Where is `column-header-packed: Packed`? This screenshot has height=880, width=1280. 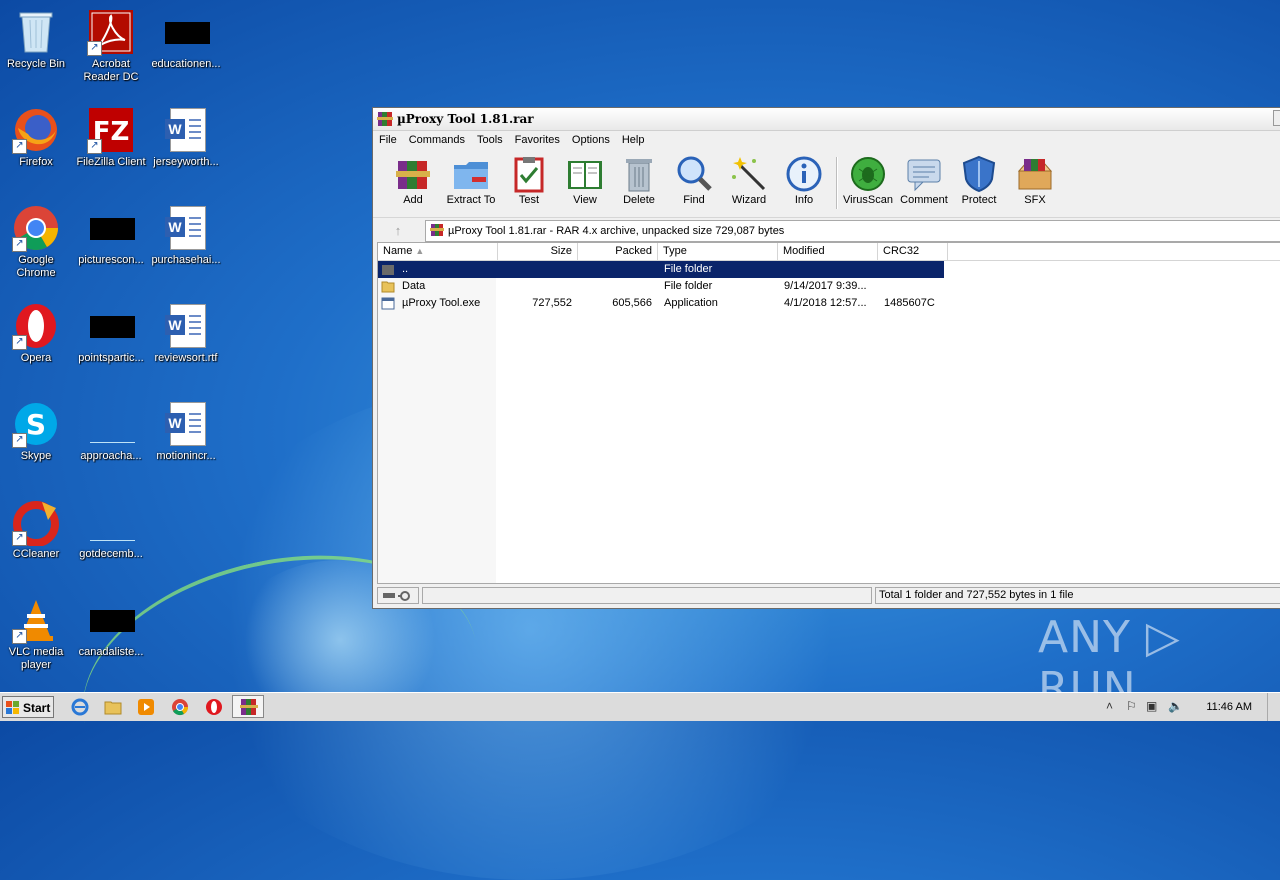
column-header-packed: Packed is located at coordinates (618, 251).